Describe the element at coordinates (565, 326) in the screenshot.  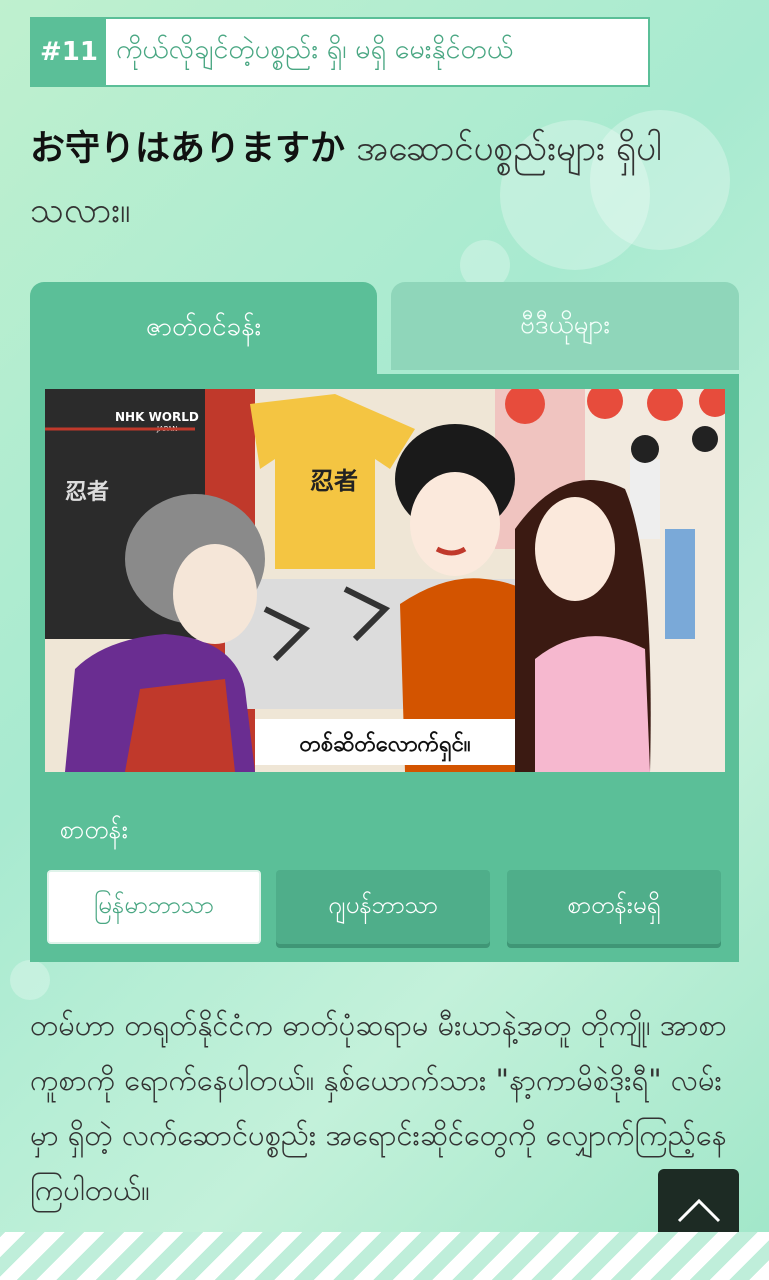
I see `tab-videos: ဗီဒီယိုများ` at that location.